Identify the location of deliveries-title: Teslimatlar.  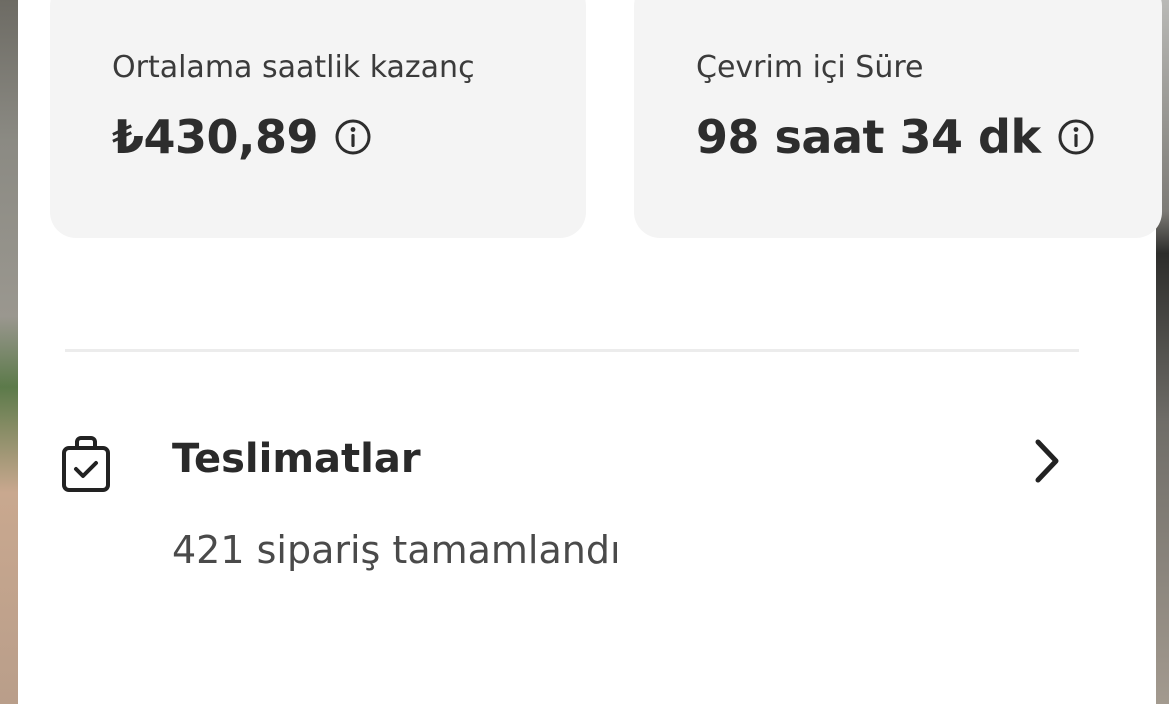
(296, 459).